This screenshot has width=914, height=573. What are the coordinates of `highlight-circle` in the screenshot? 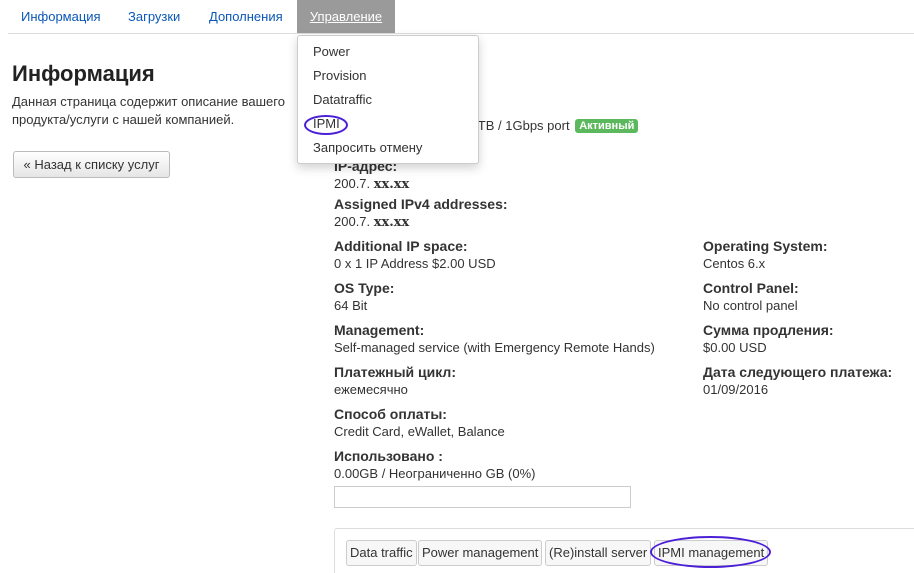 It's located at (326, 125).